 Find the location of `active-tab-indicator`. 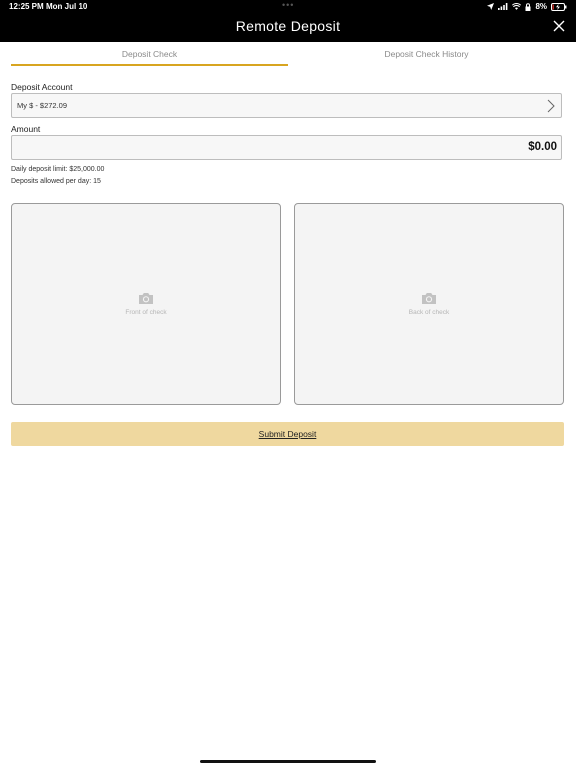

active-tab-indicator is located at coordinates (149, 65).